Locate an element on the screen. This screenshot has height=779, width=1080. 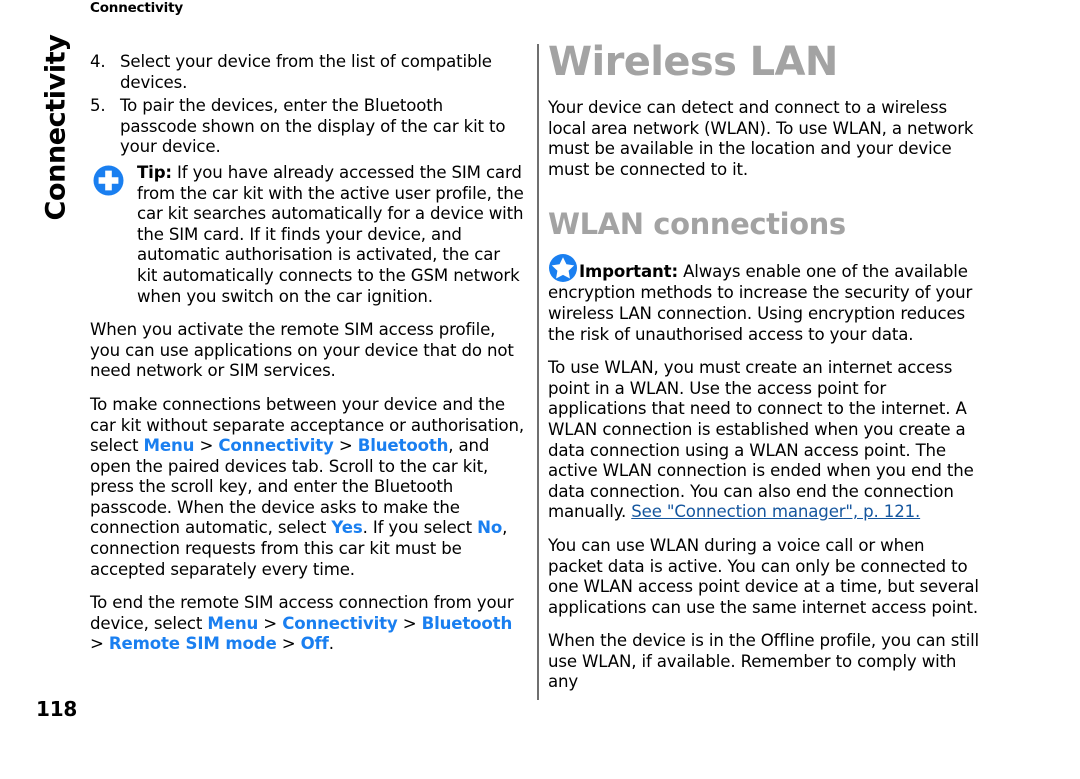
column-divider-rule is located at coordinates (538, 372).